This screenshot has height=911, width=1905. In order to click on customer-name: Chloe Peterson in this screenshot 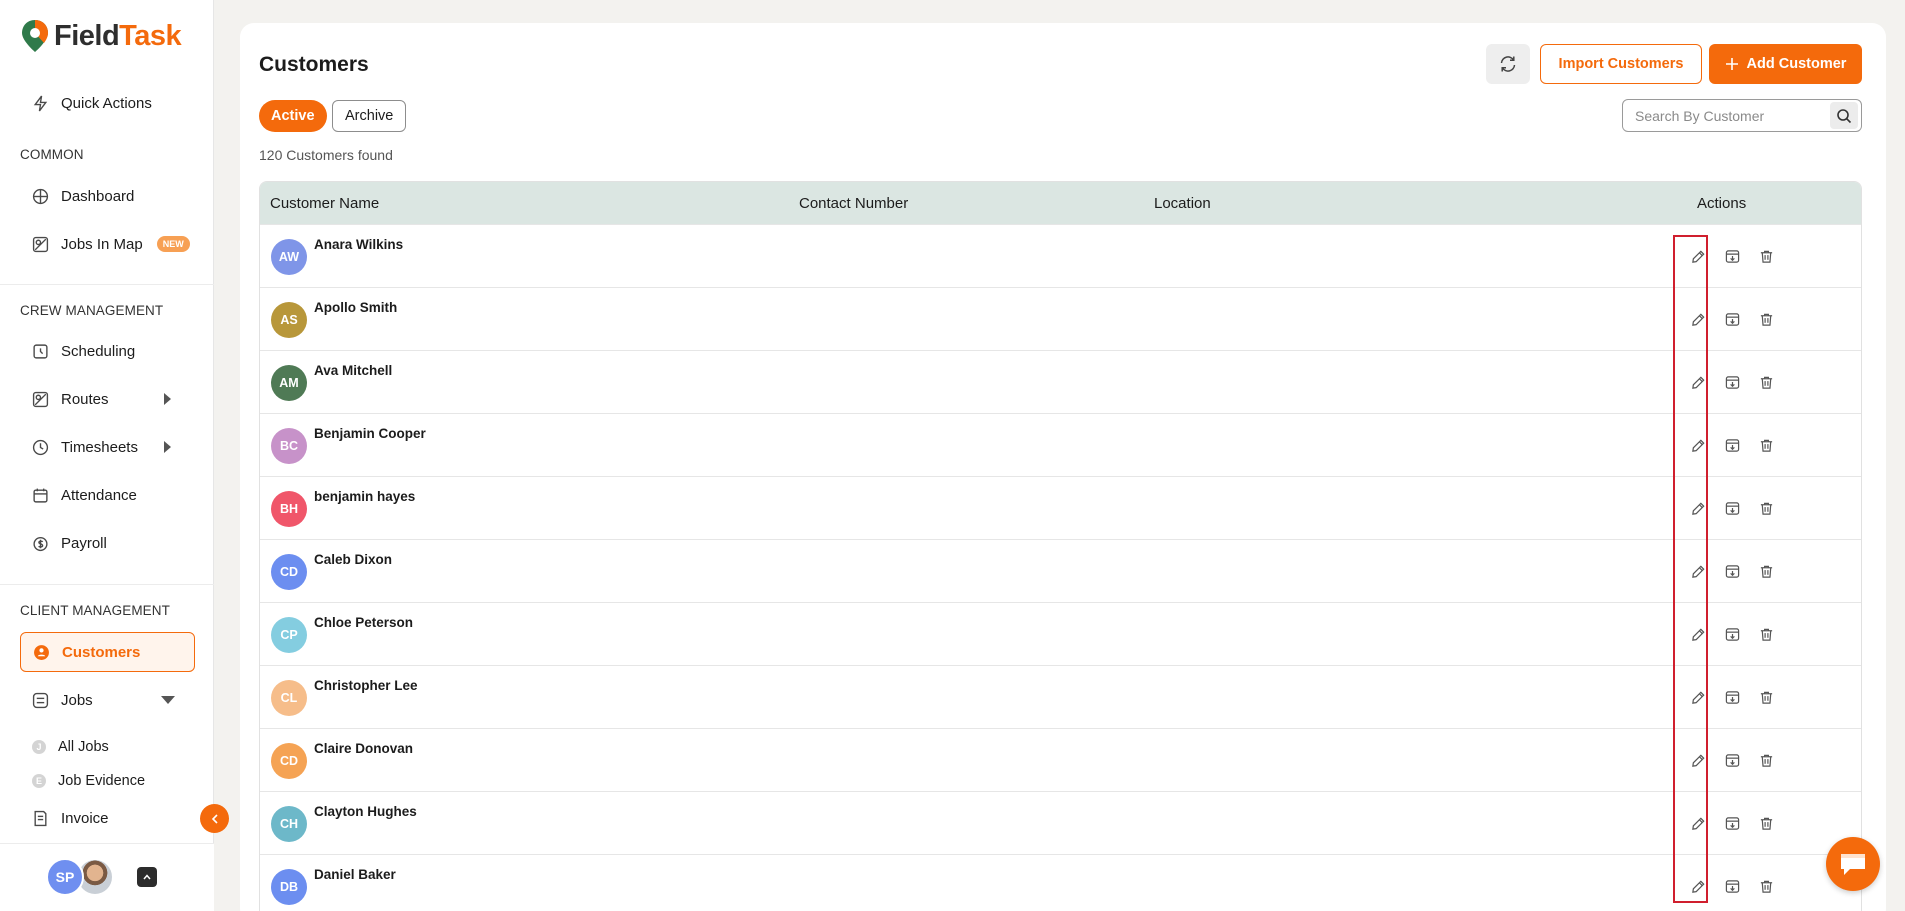, I will do `click(363, 622)`.